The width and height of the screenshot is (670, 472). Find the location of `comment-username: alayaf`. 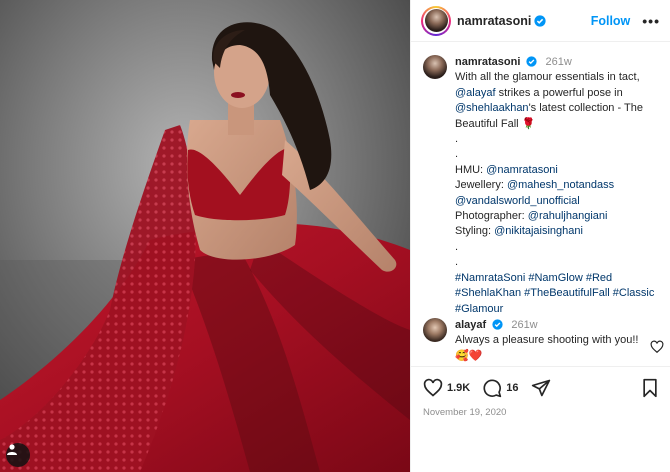

comment-username: alayaf is located at coordinates (470, 325).